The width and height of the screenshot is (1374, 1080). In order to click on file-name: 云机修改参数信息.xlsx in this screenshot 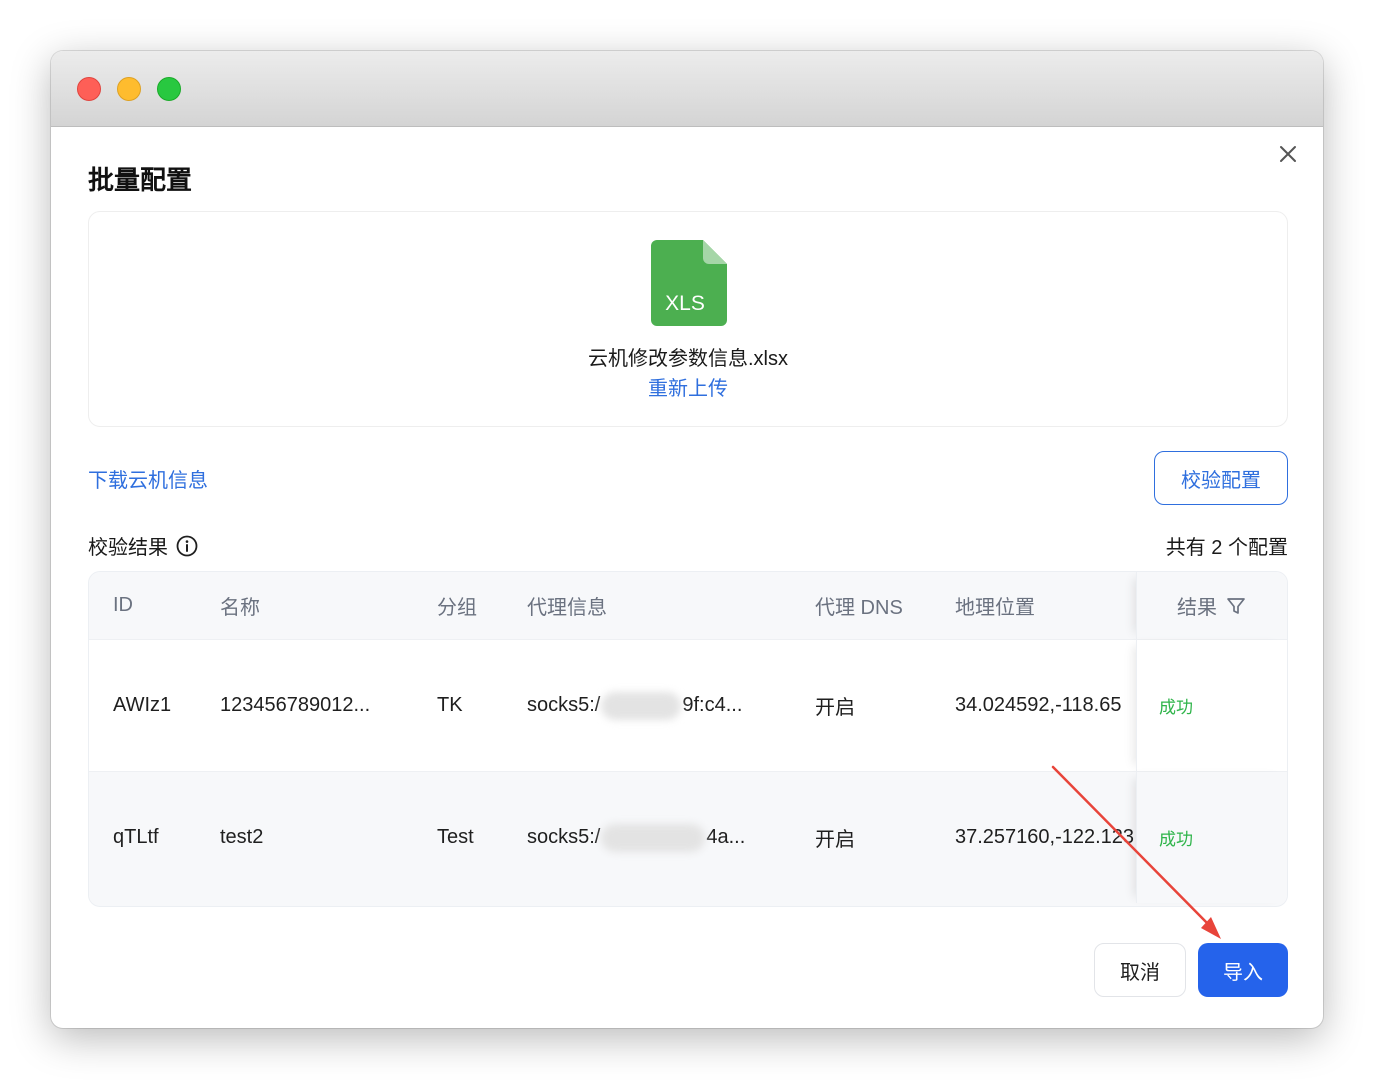, I will do `click(688, 359)`.